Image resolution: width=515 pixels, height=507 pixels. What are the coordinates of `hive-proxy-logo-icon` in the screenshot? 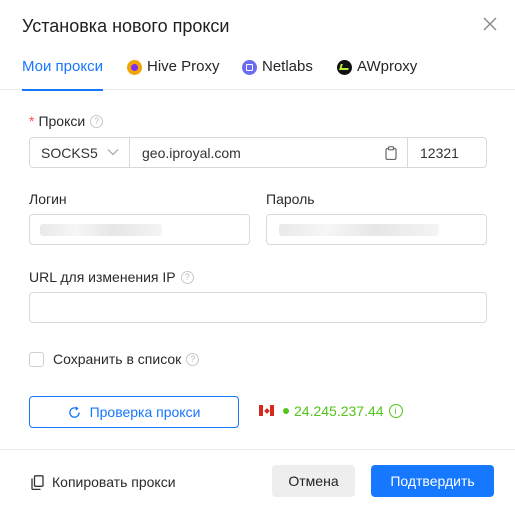 It's located at (134, 67).